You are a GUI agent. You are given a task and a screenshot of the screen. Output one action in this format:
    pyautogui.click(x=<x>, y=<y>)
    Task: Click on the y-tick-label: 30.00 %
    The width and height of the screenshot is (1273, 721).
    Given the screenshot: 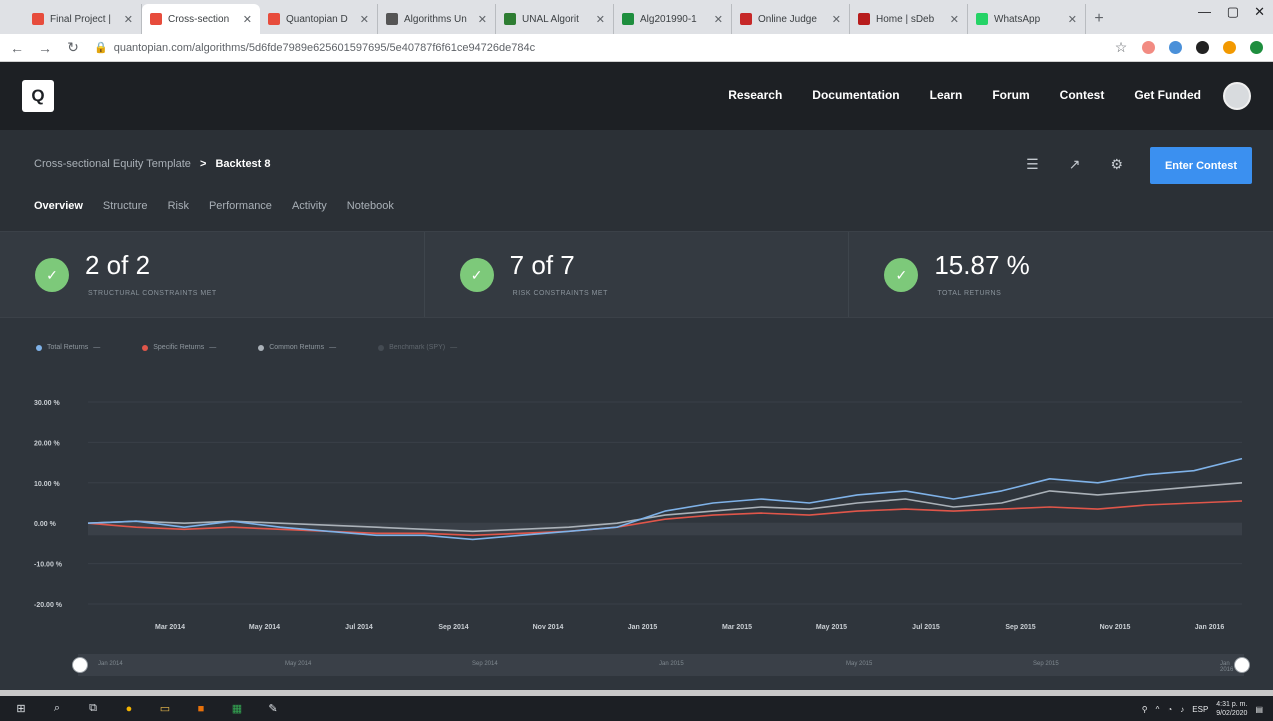 What is the action you would take?
    pyautogui.click(x=47, y=403)
    